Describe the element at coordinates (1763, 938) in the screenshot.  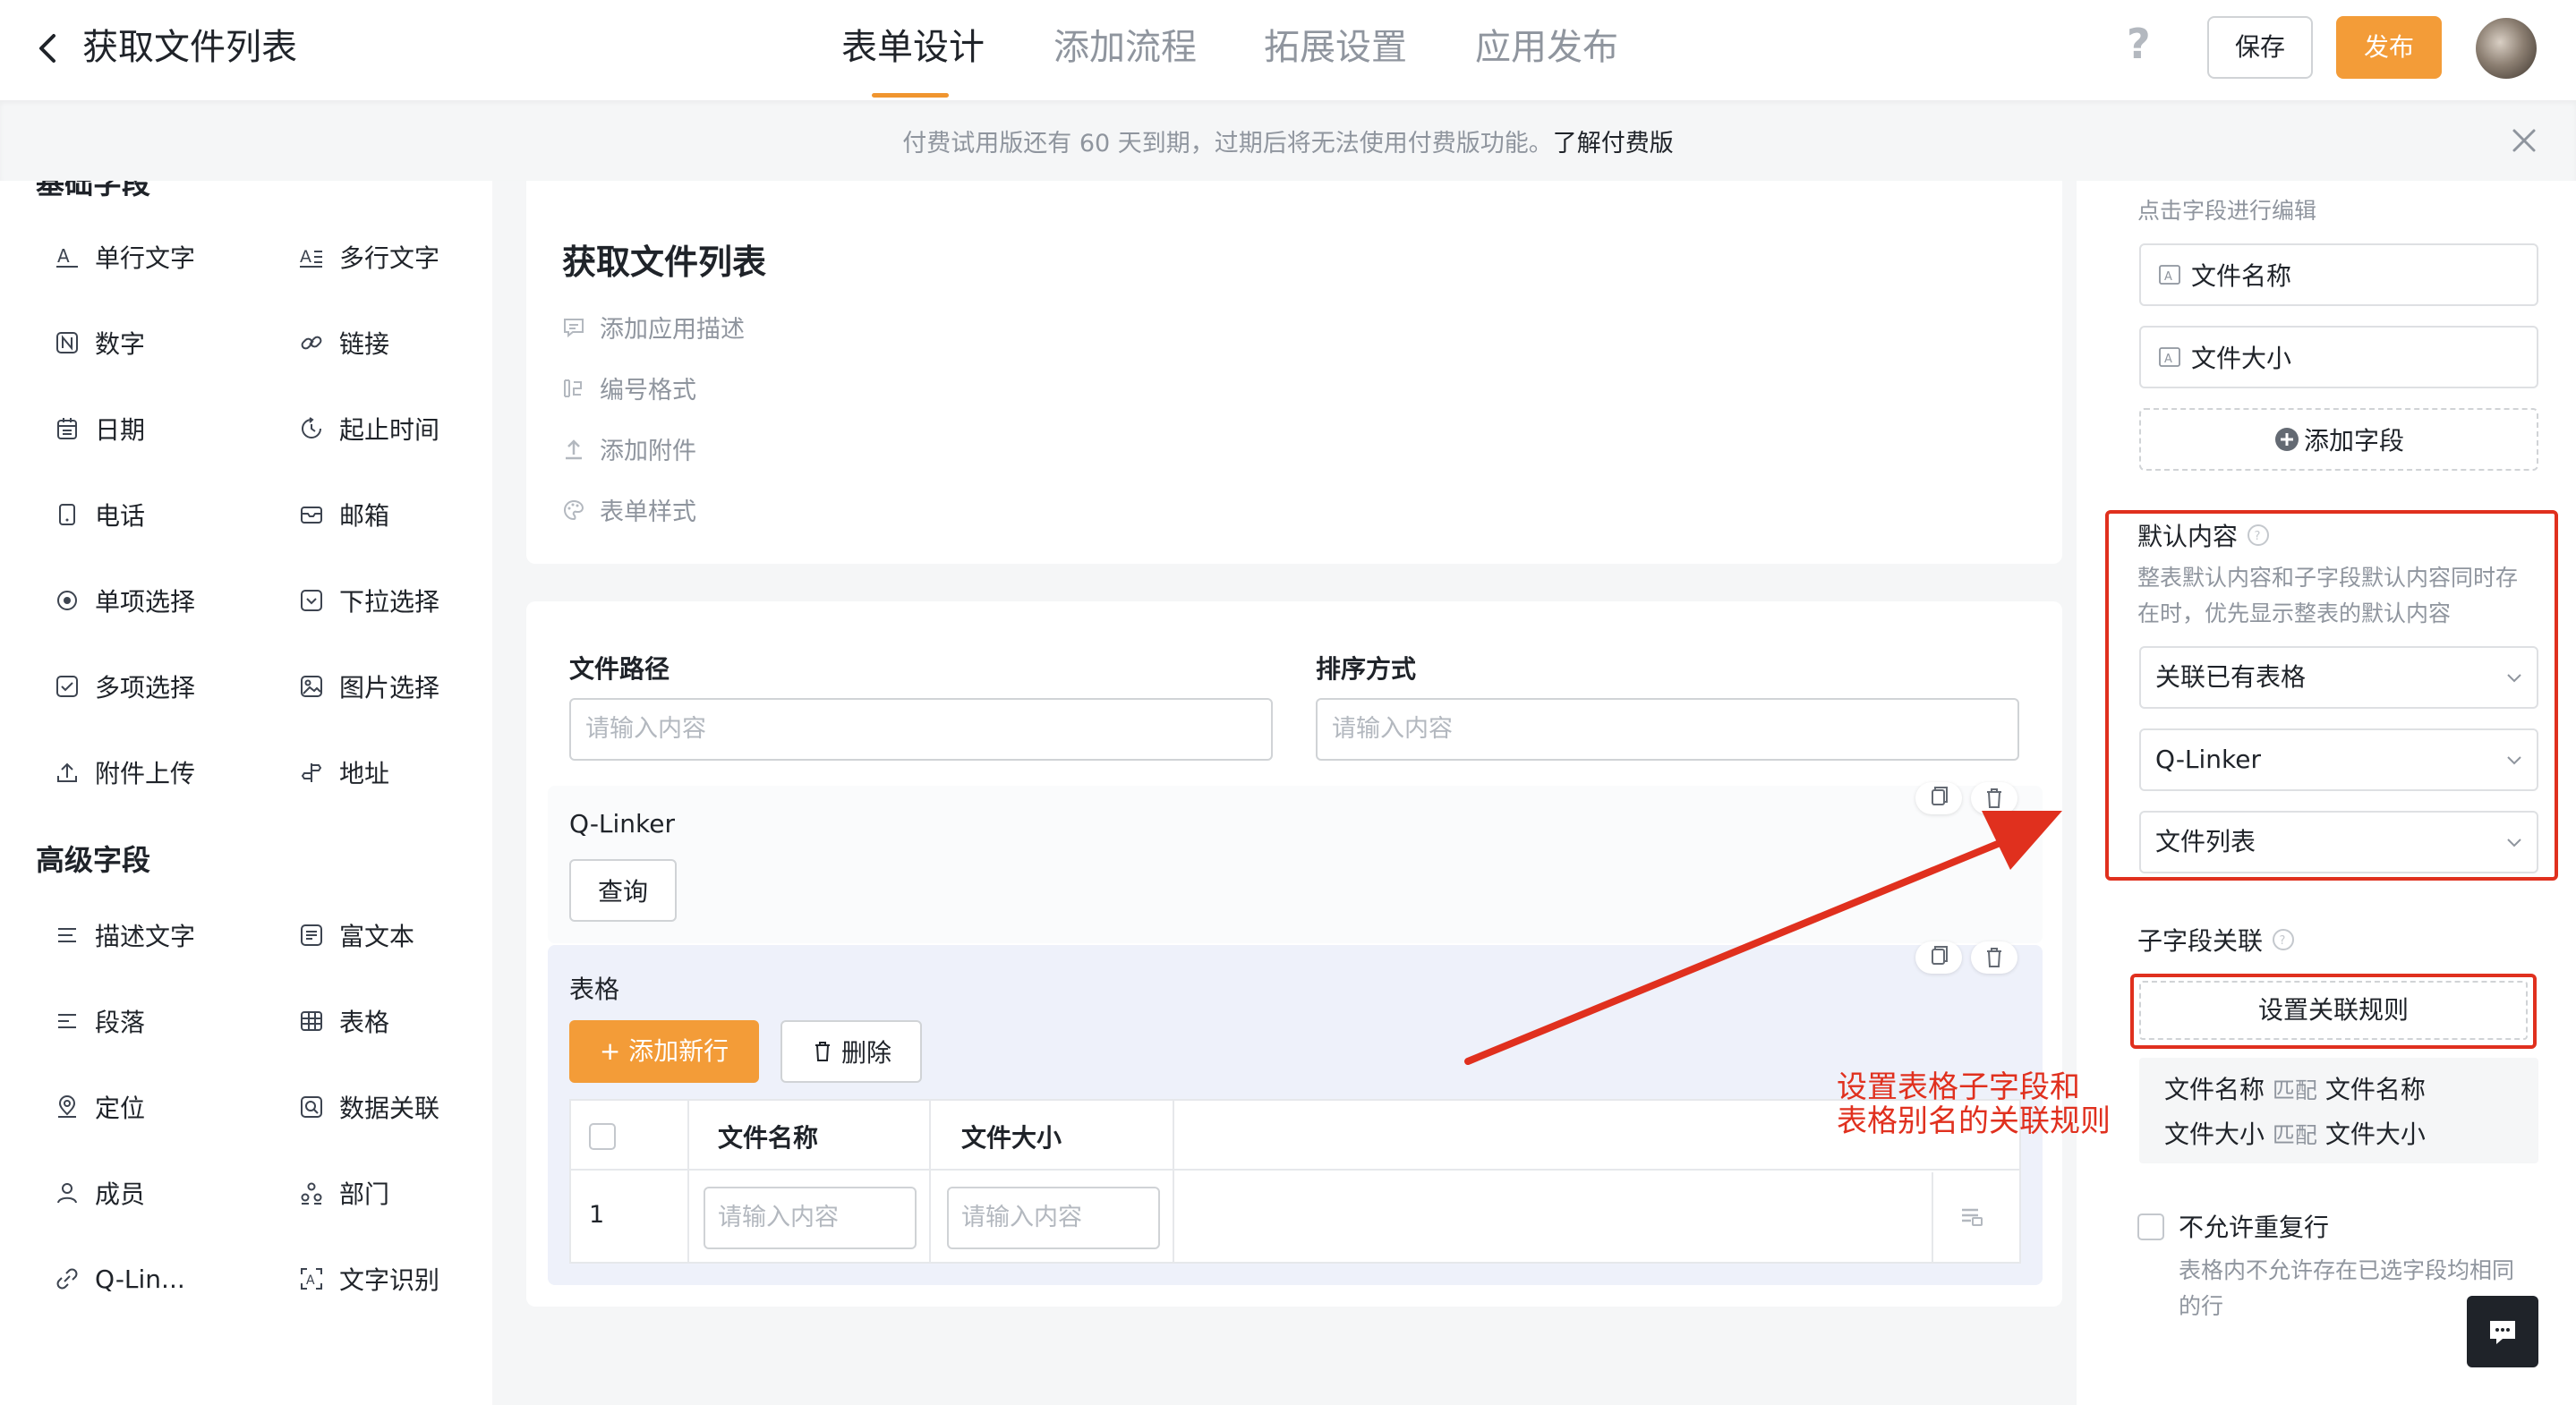
I see `annotation-arrow` at that location.